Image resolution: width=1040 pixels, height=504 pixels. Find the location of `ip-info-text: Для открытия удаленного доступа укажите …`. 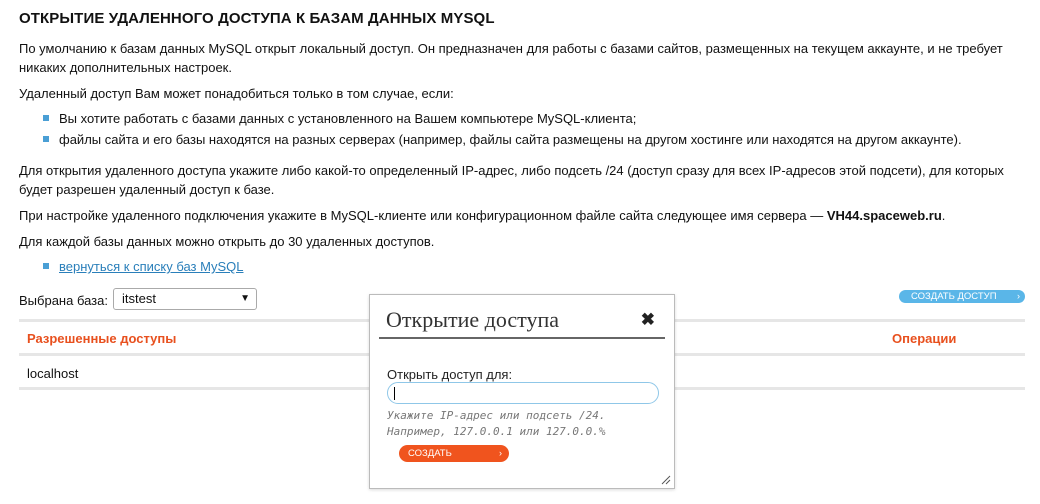

ip-info-text: Для открытия удаленного доступа укажите … is located at coordinates (511, 180).